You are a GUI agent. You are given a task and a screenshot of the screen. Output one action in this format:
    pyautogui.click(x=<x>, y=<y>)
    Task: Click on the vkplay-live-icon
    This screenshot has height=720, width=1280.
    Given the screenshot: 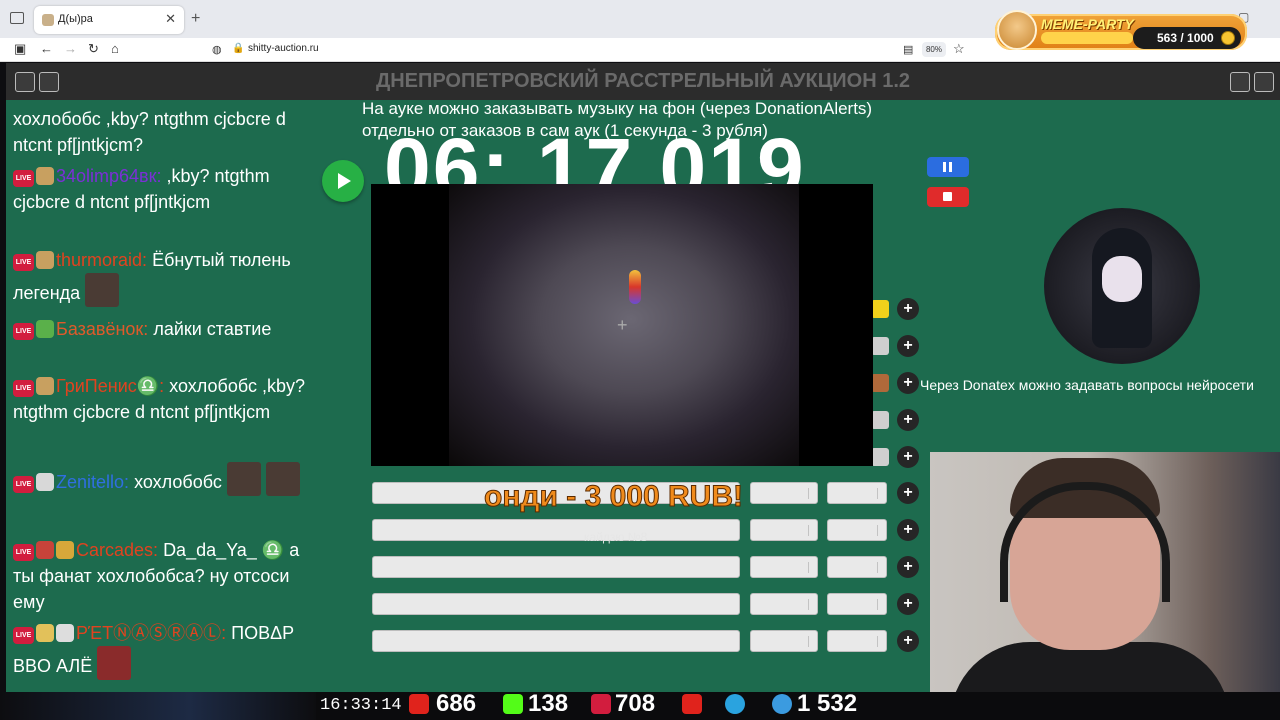 What is the action you would take?
    pyautogui.click(x=601, y=704)
    